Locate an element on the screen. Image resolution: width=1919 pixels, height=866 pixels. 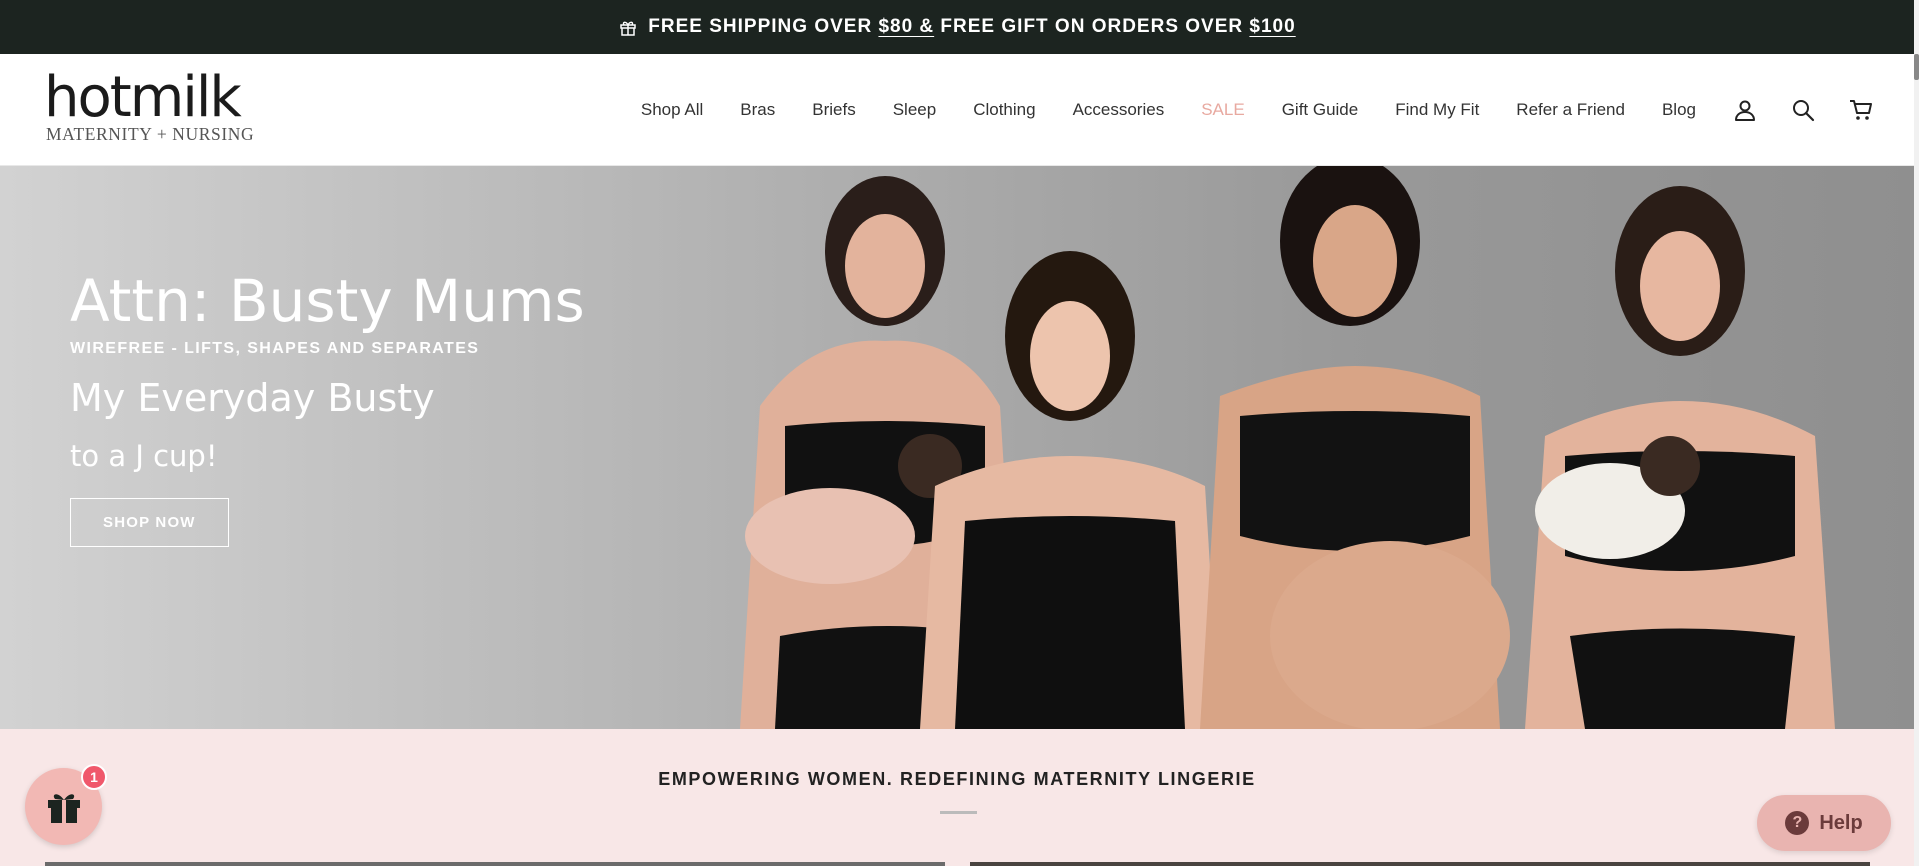
scrollbar-thumb is located at coordinates (1916, 67).